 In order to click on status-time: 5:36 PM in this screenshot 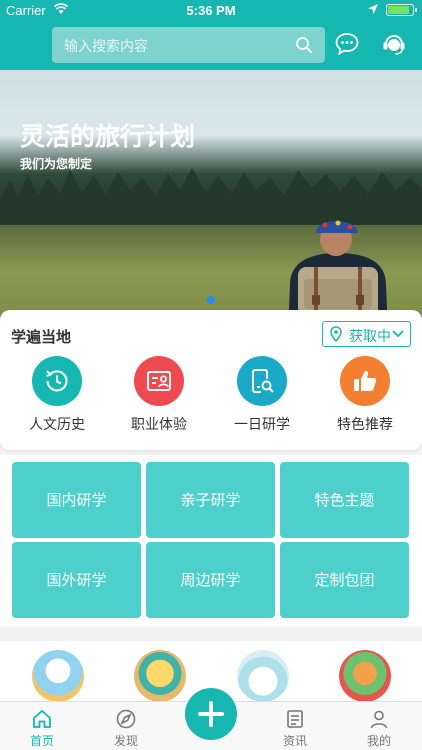, I will do `click(211, 10)`.